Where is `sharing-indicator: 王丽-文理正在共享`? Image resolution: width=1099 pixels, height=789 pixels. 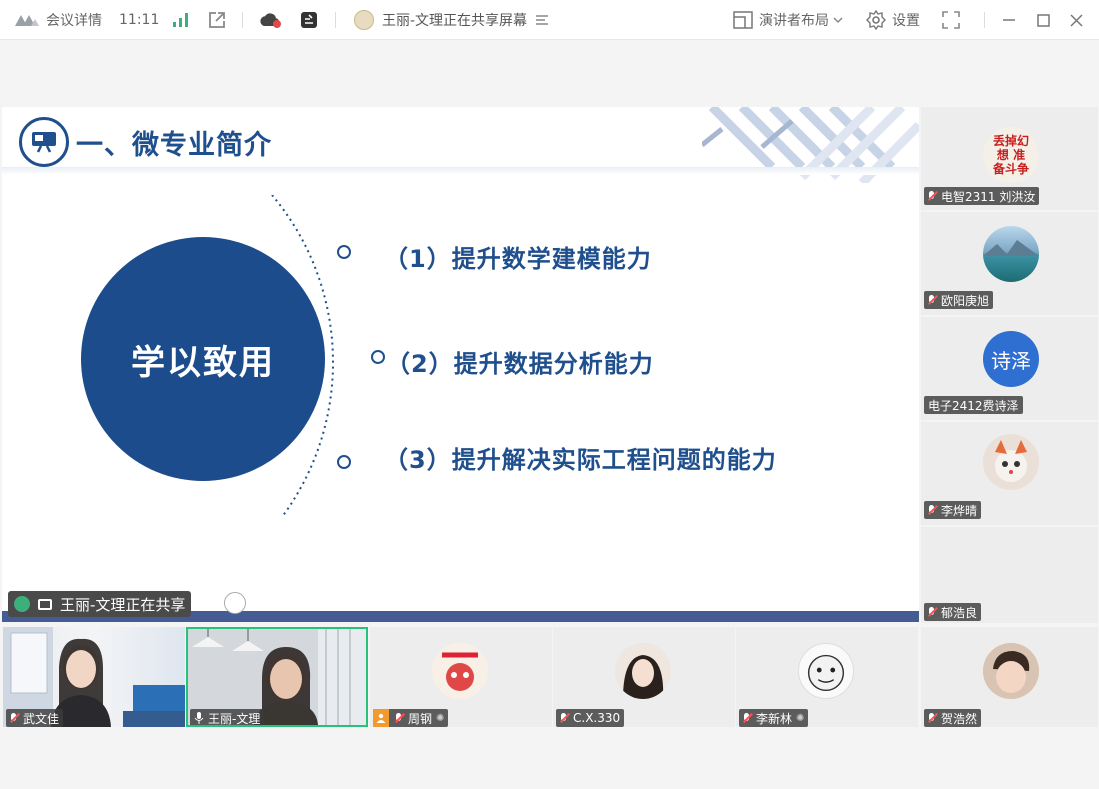 sharing-indicator: 王丽-文理正在共享 is located at coordinates (100, 604).